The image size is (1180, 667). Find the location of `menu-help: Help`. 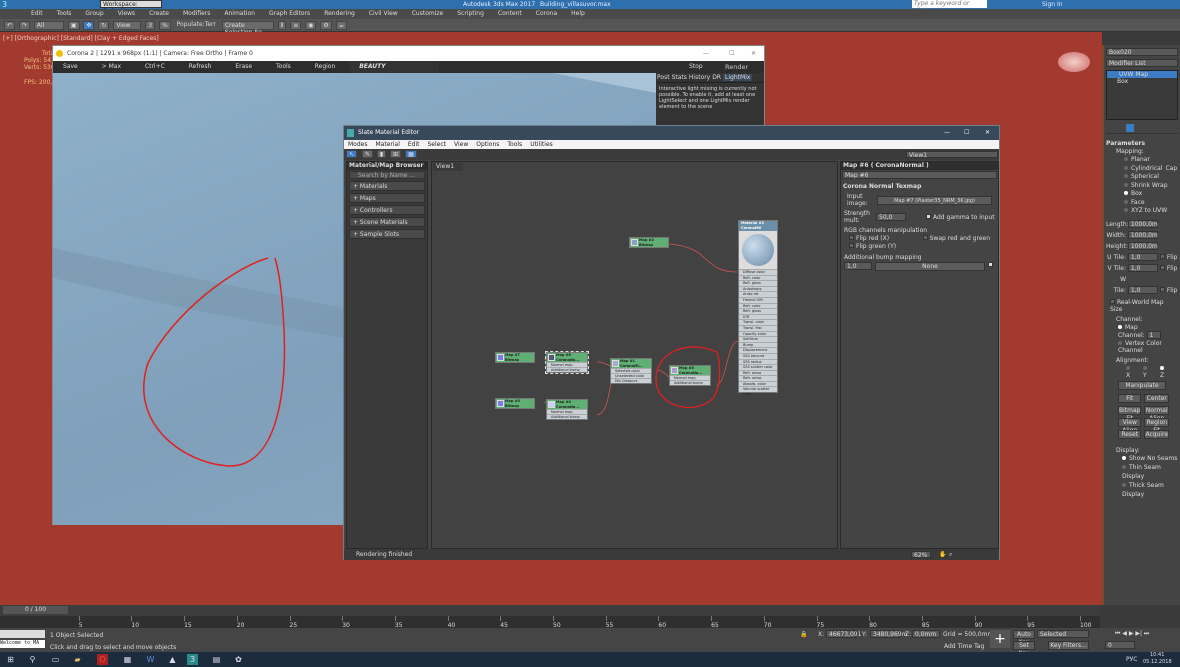

menu-help: Help is located at coordinates (578, 14).